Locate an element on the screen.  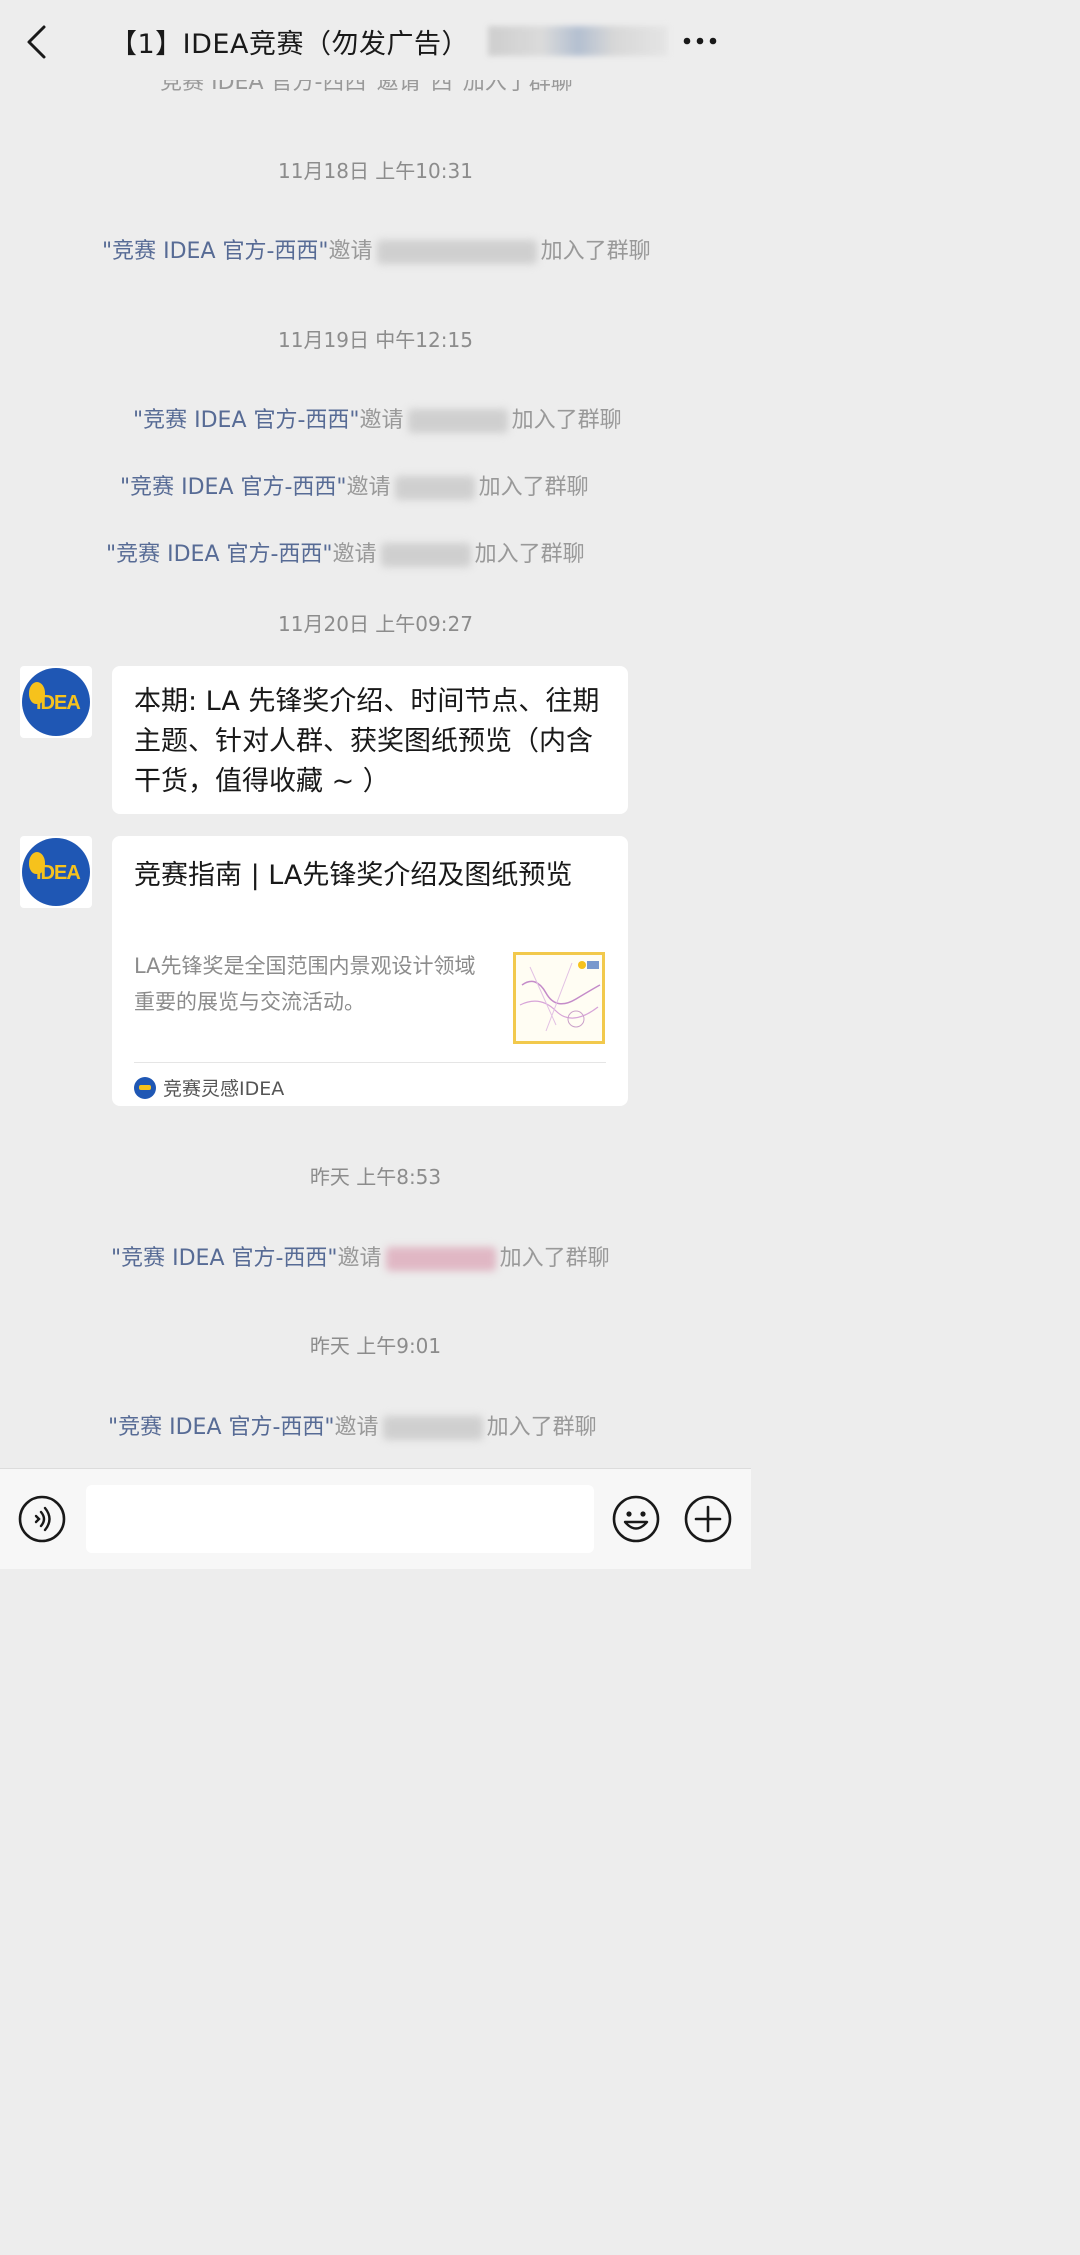
card-thumbnail is located at coordinates (559, 998).